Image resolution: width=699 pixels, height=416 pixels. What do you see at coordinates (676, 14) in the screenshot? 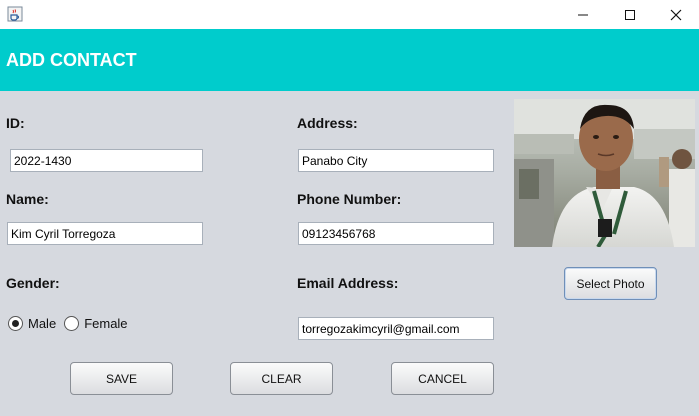
I see `close-button` at bounding box center [676, 14].